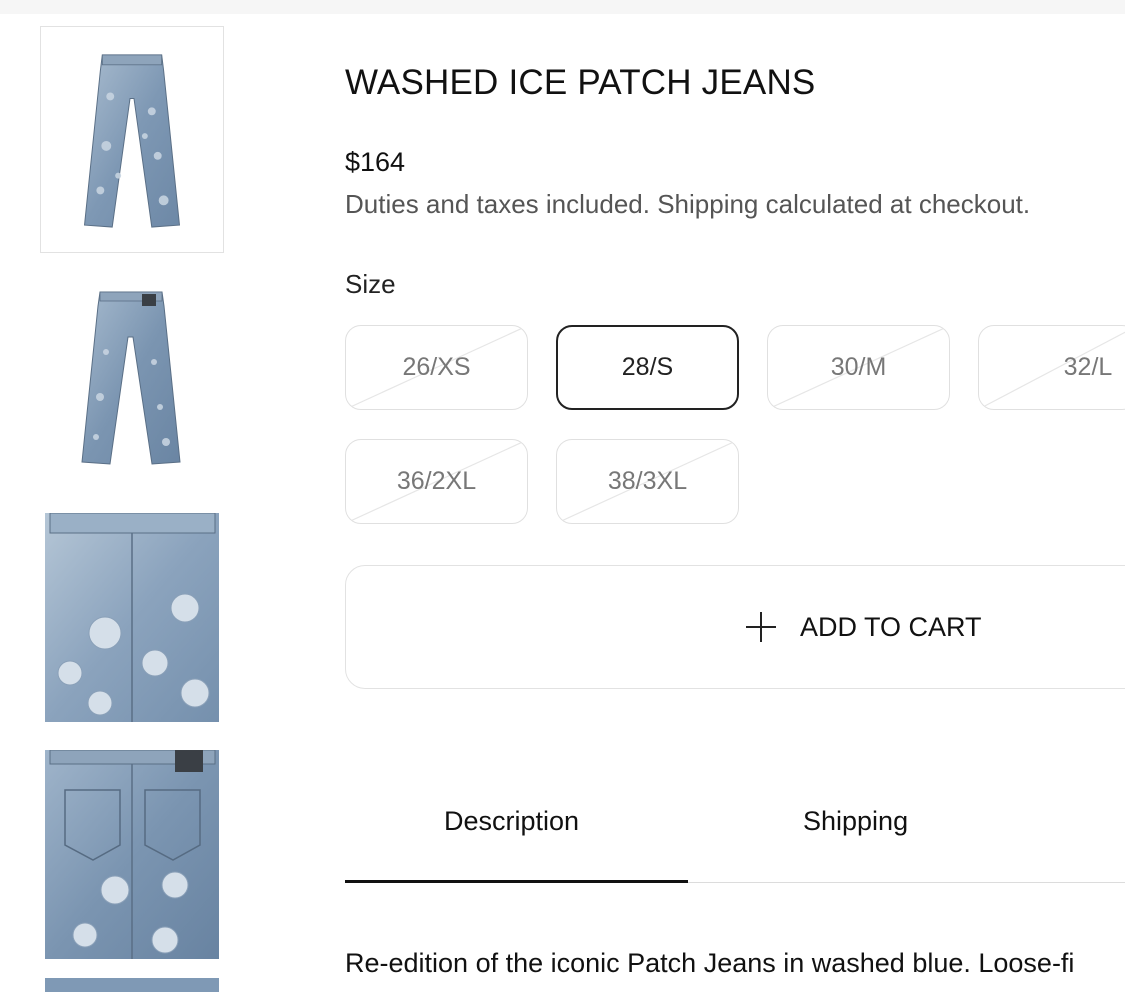 The image size is (1125, 992). Describe the element at coordinates (375, 162) in the screenshot. I see `product-price: $164` at that location.